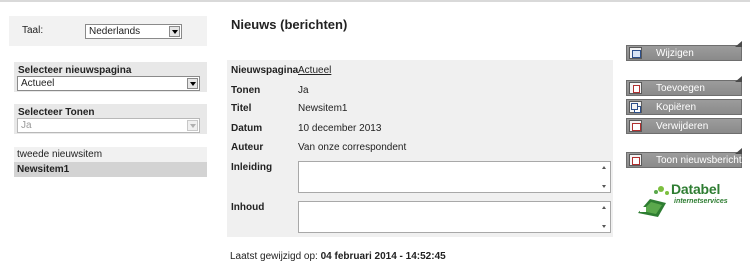  Describe the element at coordinates (635, 160) in the screenshot. I see `show-news-icon` at that location.